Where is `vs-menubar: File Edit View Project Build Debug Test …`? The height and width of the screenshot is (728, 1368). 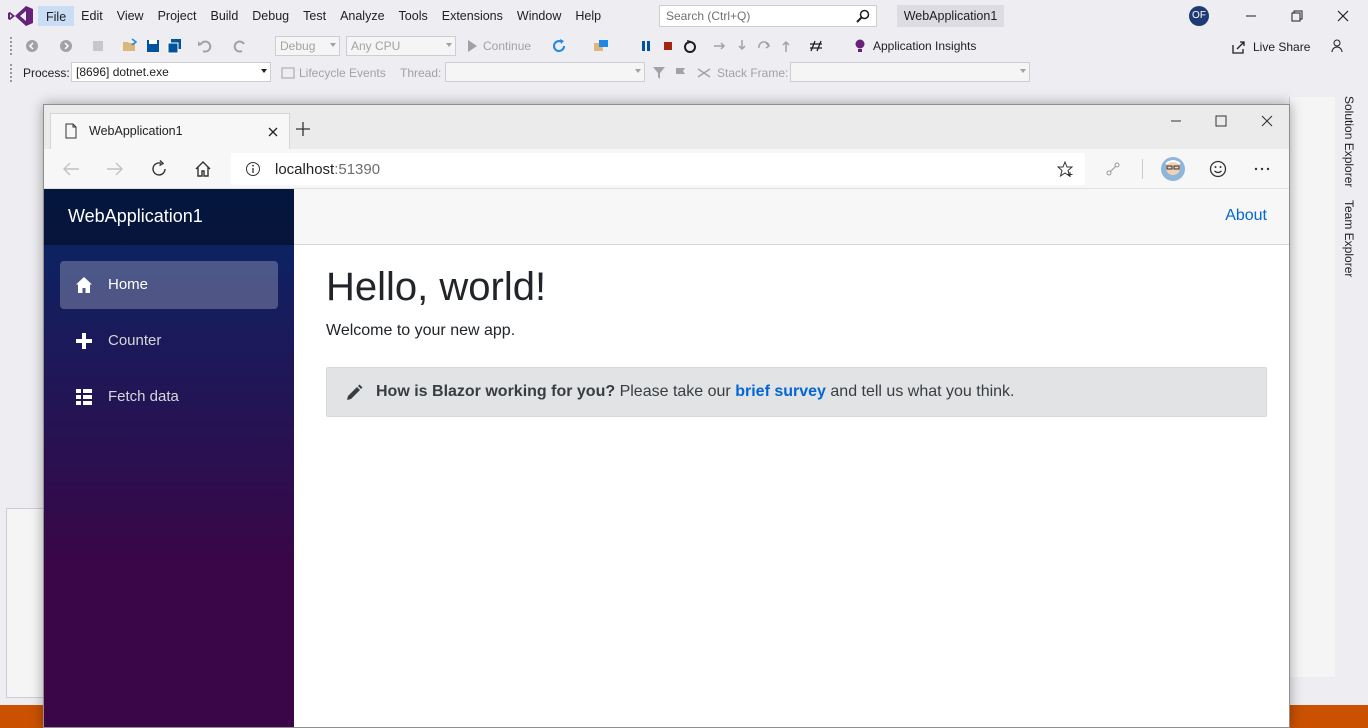
vs-menubar: File Edit View Project Build Debug Test … is located at coordinates (684, 16).